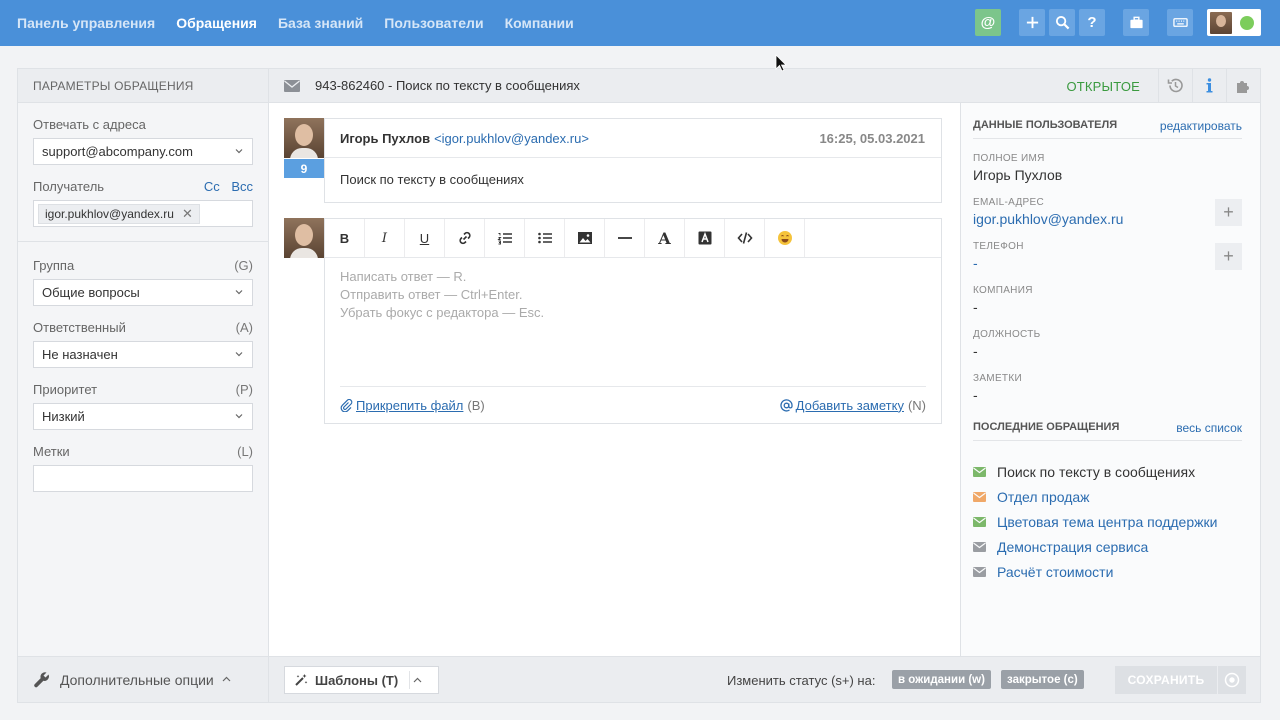 This screenshot has height=720, width=1280. What do you see at coordinates (1175, 85) in the screenshot?
I see `history-icon` at bounding box center [1175, 85].